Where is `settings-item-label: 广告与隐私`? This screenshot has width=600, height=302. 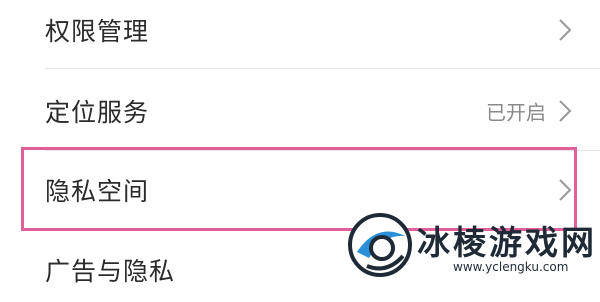
settings-item-label: 广告与隐私 is located at coordinates (110, 271).